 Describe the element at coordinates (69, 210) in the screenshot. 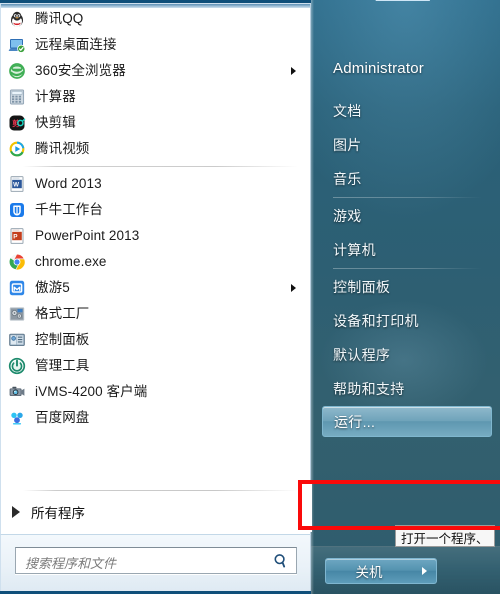

I see `program-item-label: 千牛工作台` at that location.